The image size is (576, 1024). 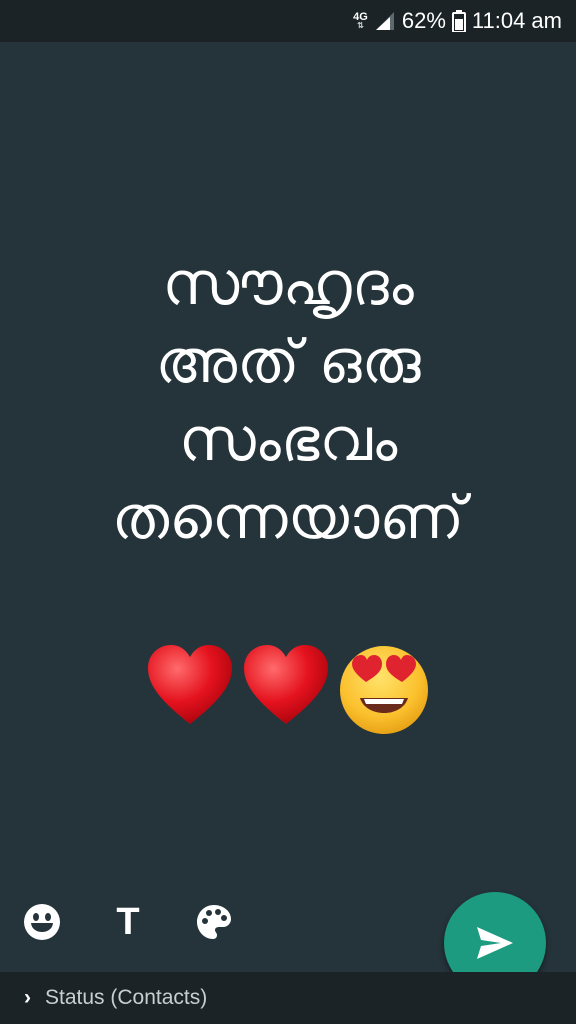 I want to click on background-color-button, so click(x=214, y=922).